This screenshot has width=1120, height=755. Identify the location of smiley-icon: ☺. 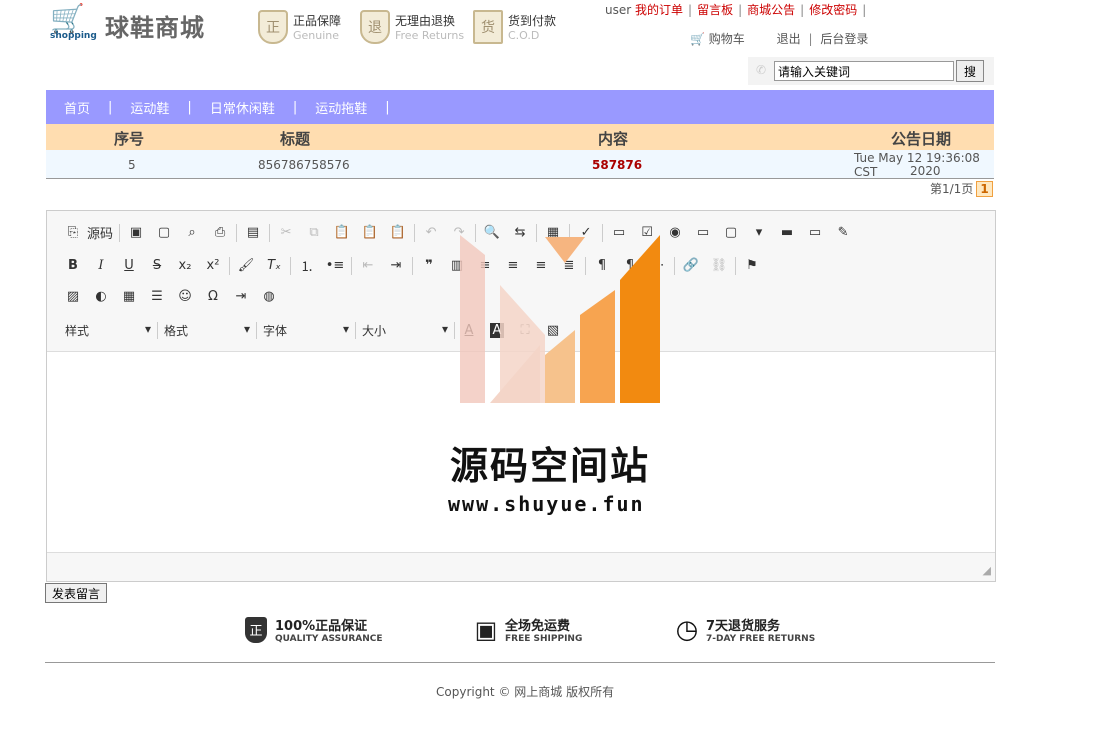
(185, 296).